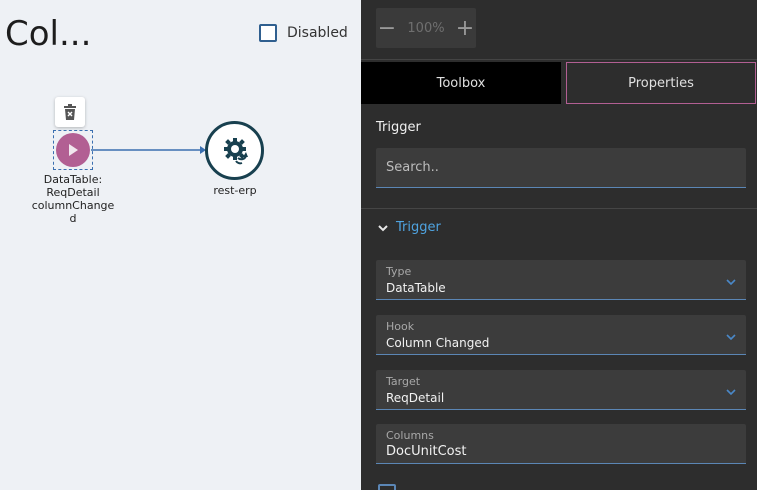 This screenshot has height=490, width=757. What do you see at coordinates (398, 127) in the screenshot?
I see `section-title: Trigger` at bounding box center [398, 127].